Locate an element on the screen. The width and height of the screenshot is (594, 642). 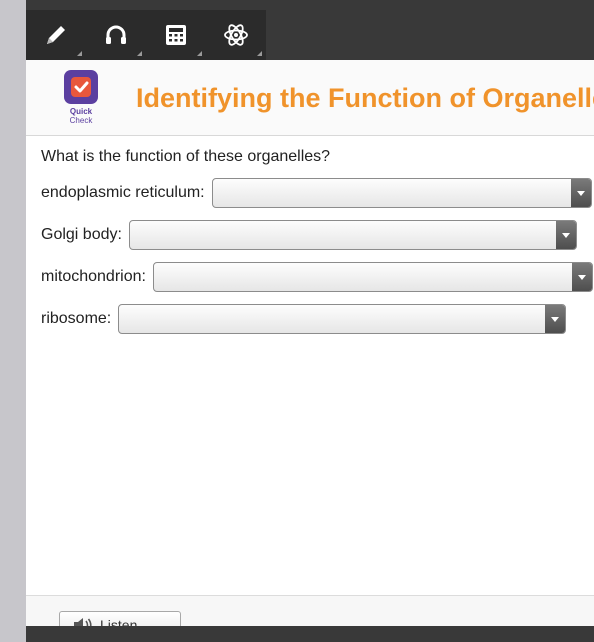
calculator-tool-button is located at coordinates (176, 35).